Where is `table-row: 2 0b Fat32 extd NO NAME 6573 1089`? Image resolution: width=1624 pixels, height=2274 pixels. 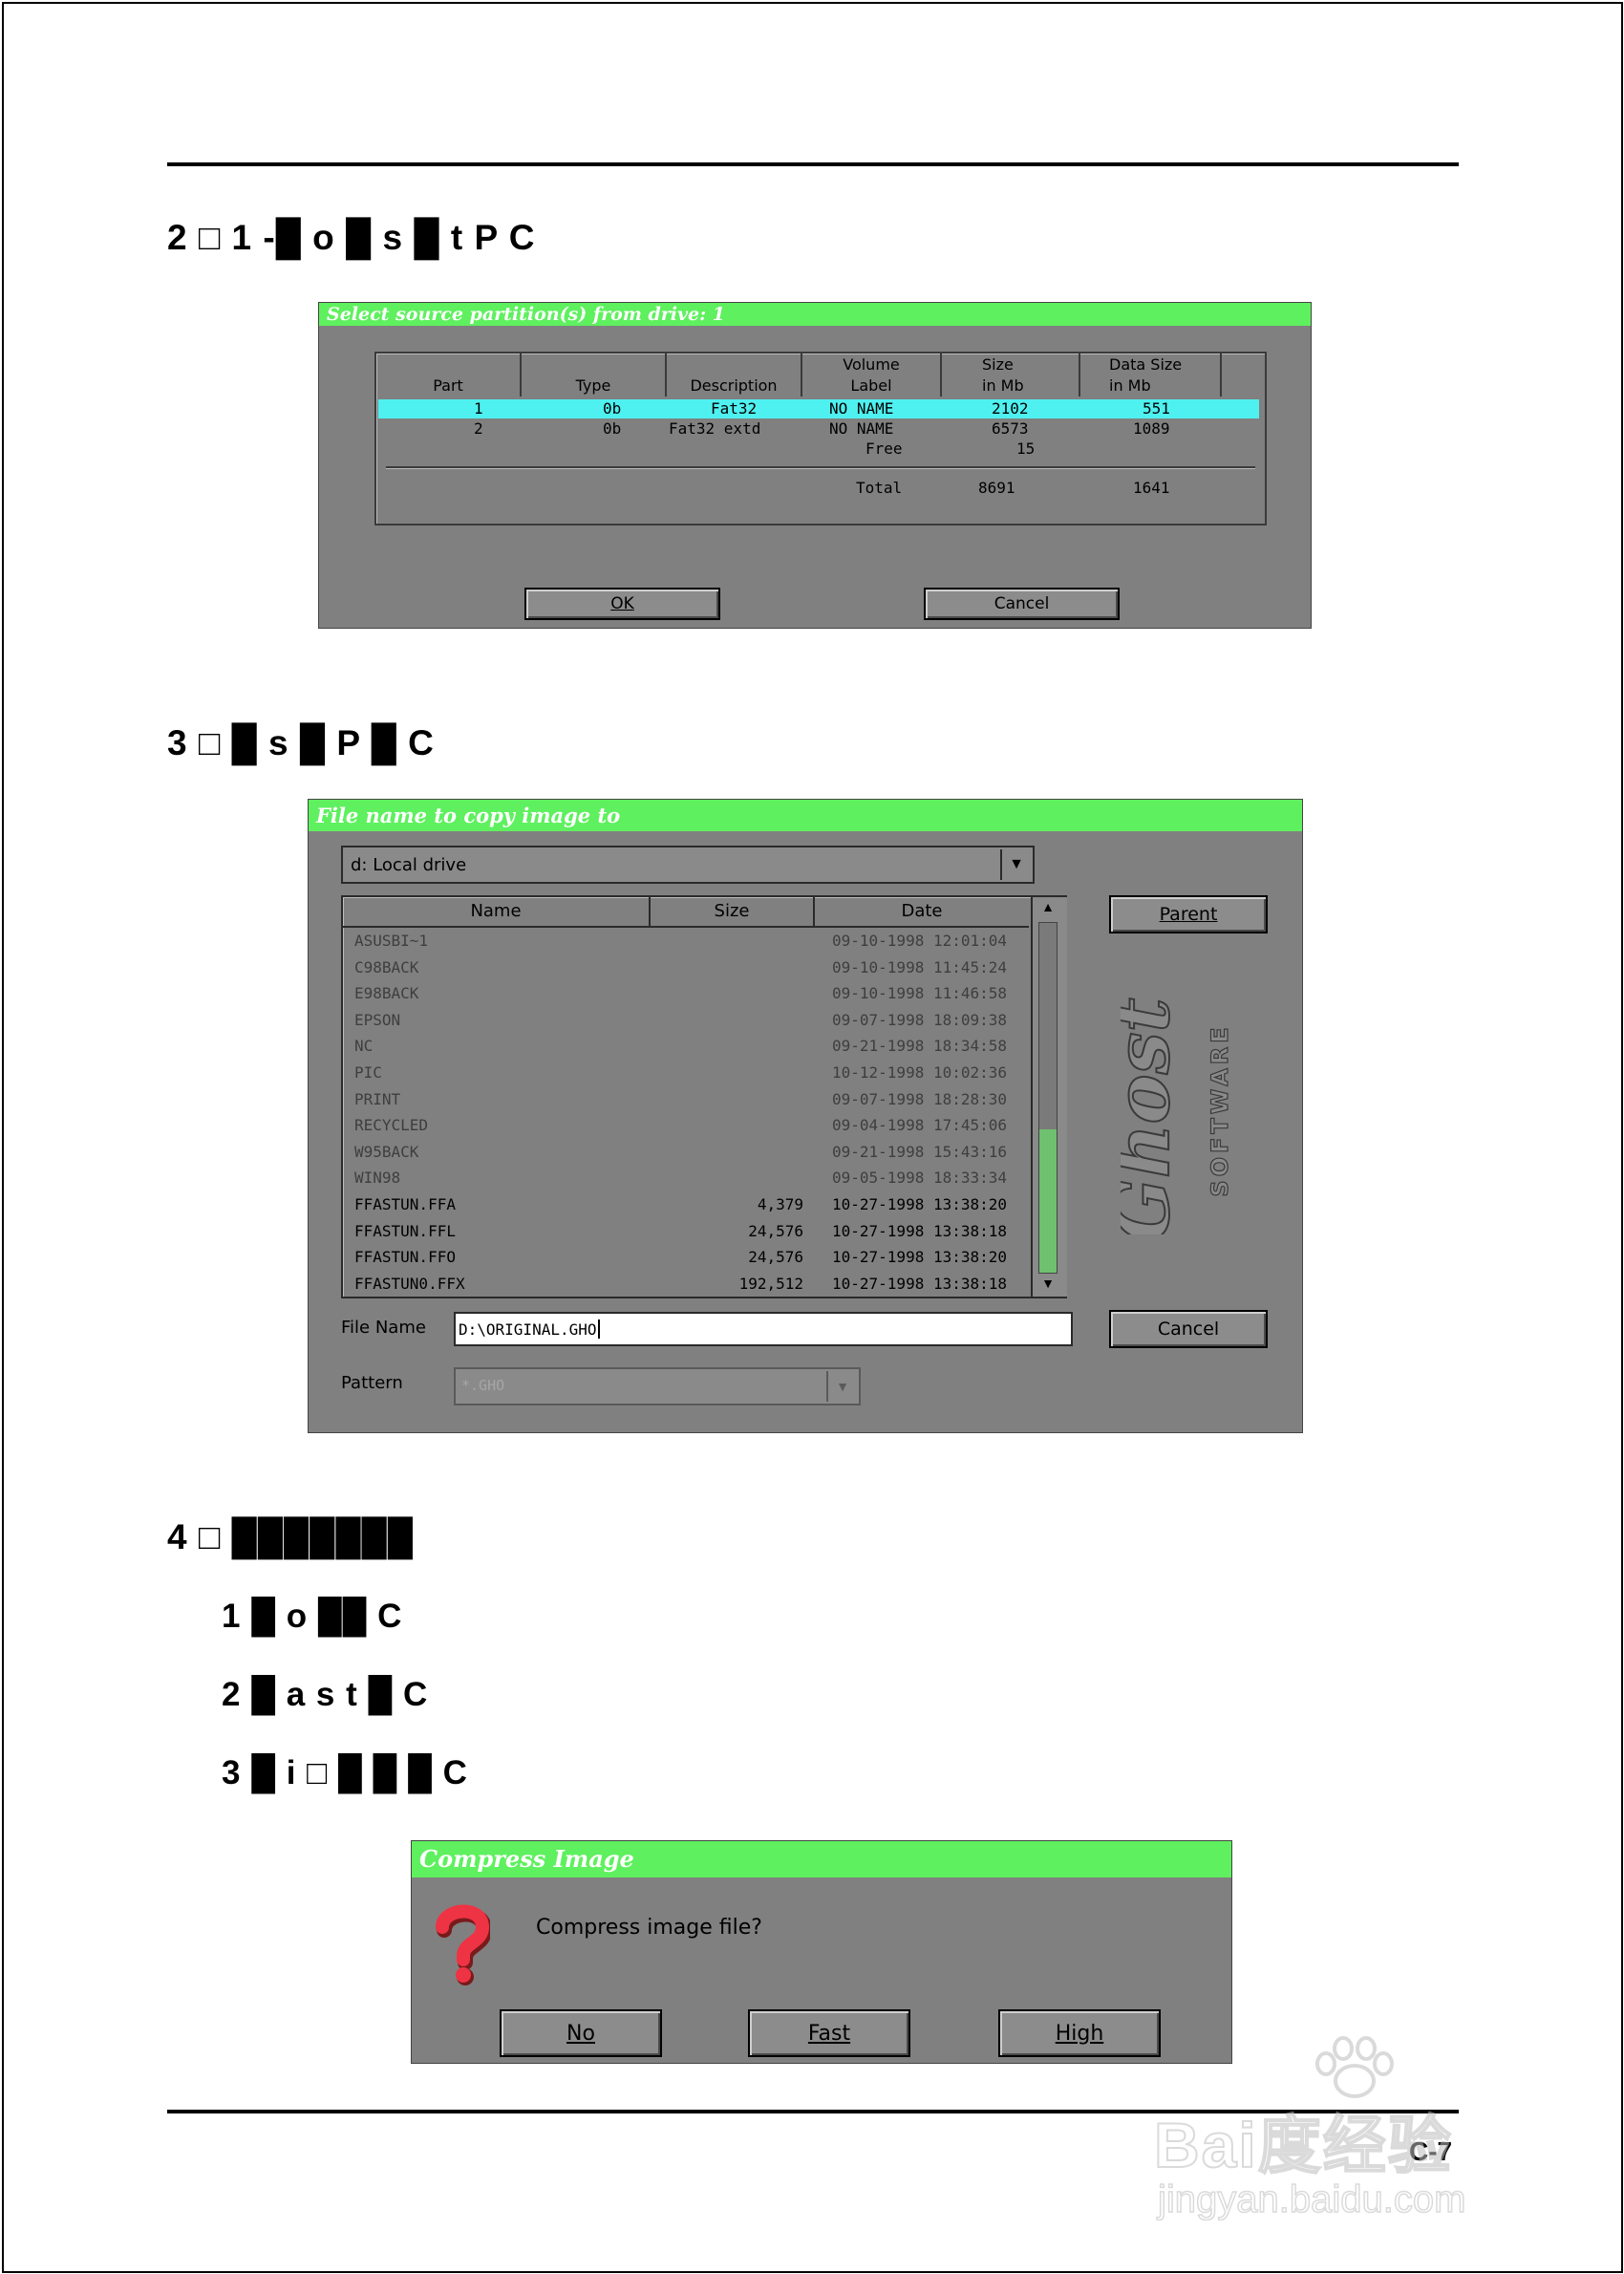 table-row: 2 0b Fat32 extd NO NAME 6573 1089 is located at coordinates (819, 429).